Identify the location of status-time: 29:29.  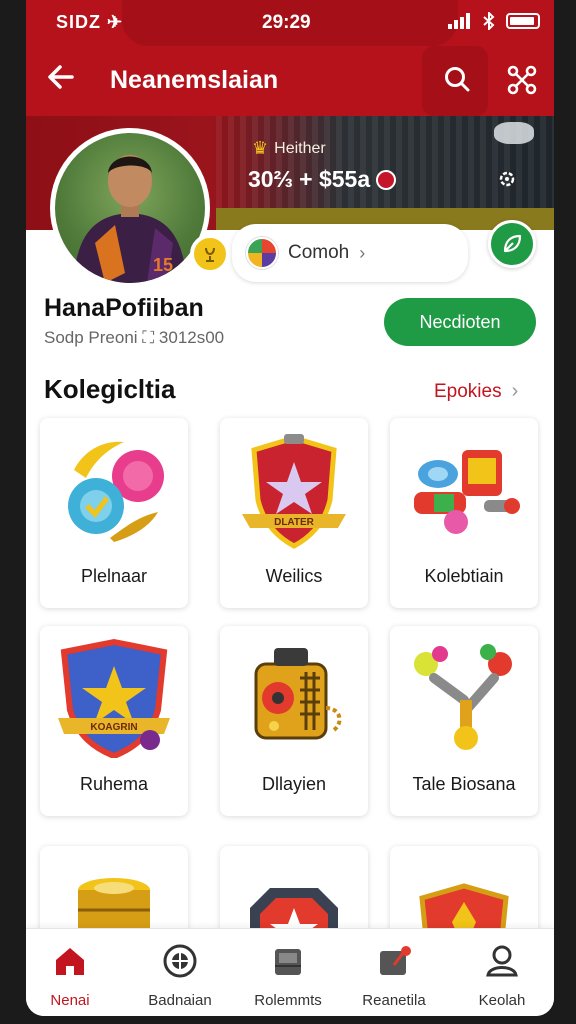
(286, 22).